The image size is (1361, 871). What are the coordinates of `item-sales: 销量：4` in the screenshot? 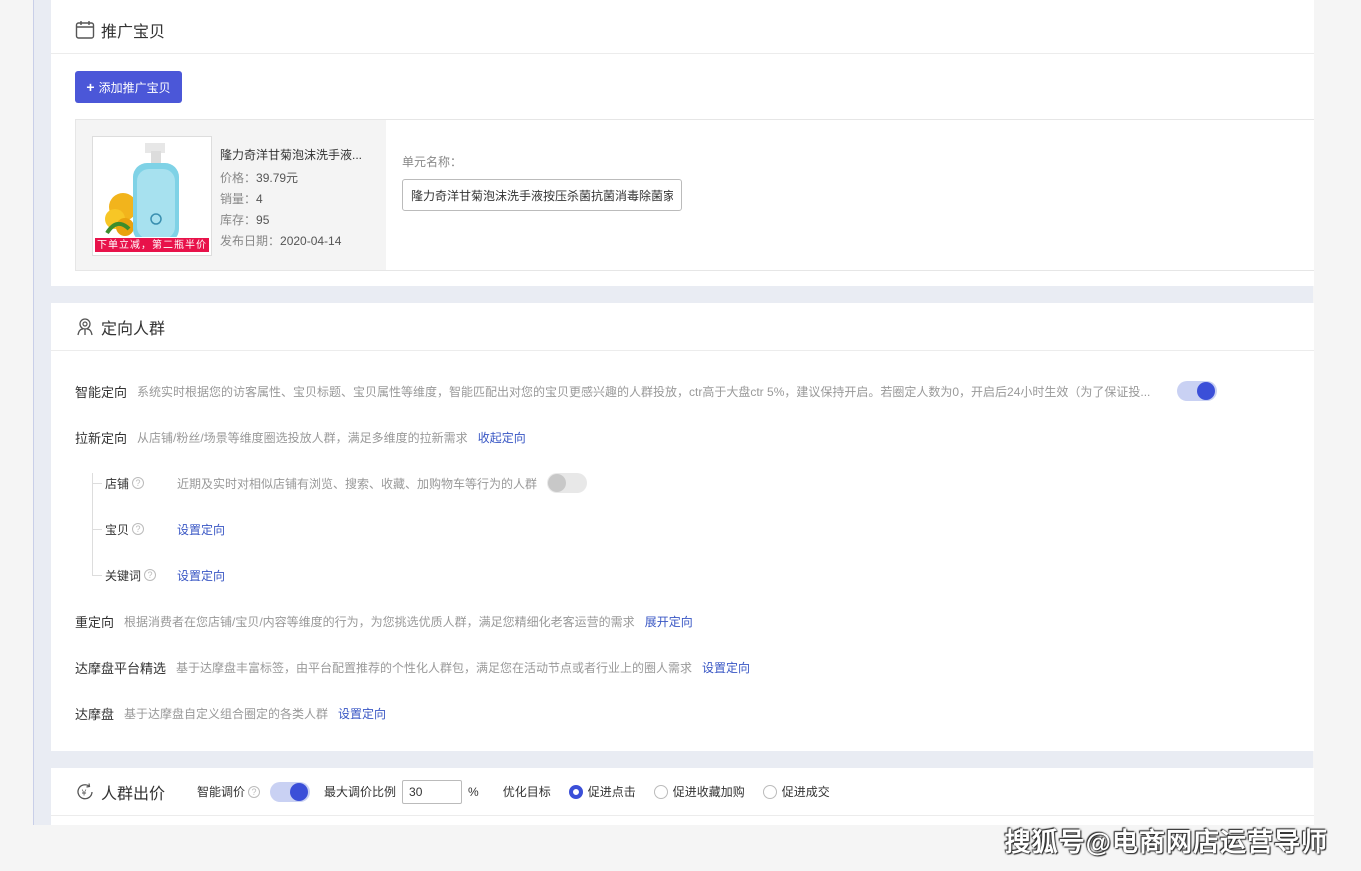 It's located at (241, 199).